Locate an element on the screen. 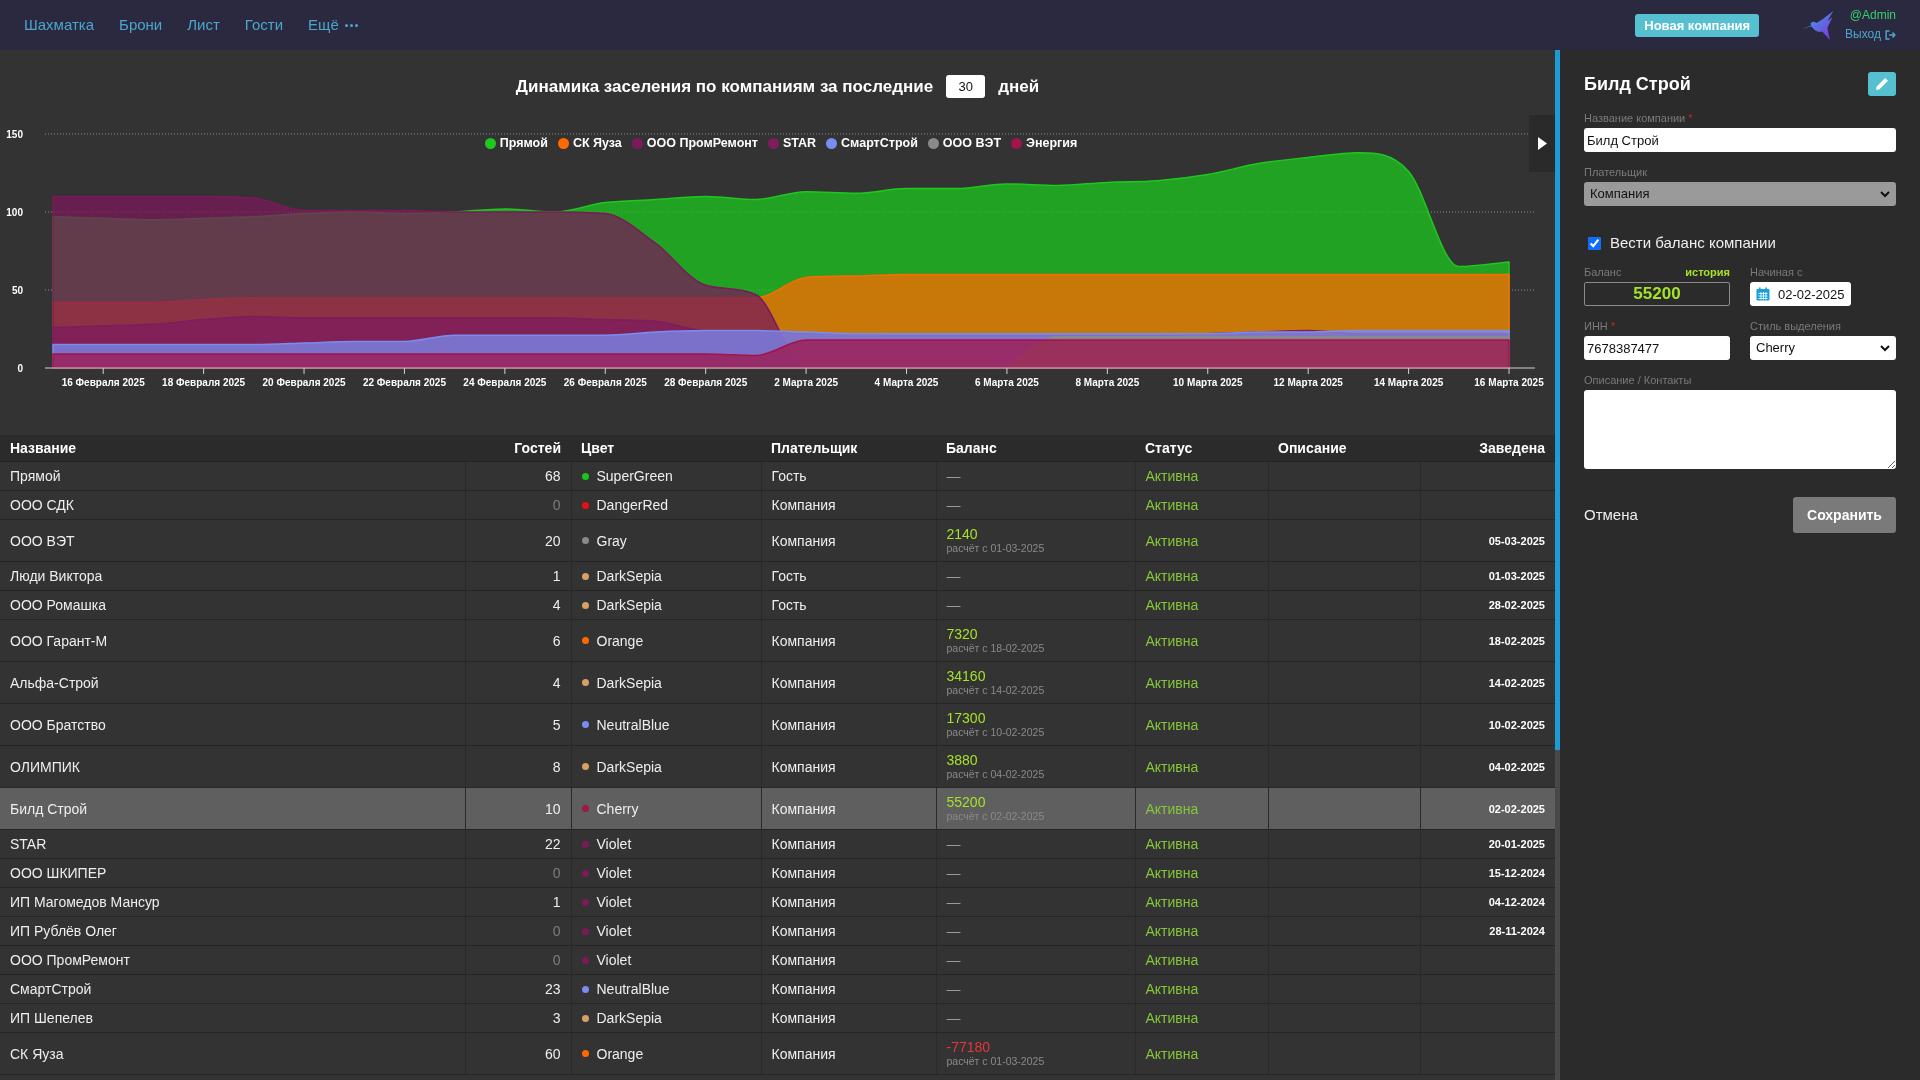 Image resolution: width=1920 pixels, height=1080 pixels. guests-cell: 60 is located at coordinates (518, 1053).